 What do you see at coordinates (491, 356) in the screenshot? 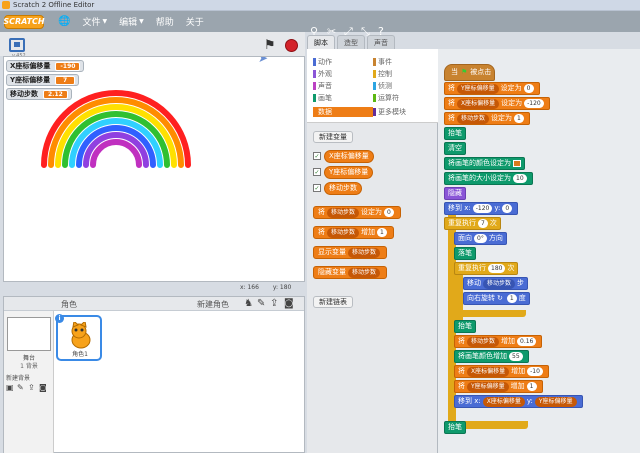
I see `change-pen-color-block: 将画笔颜色增加 55` at bounding box center [491, 356].